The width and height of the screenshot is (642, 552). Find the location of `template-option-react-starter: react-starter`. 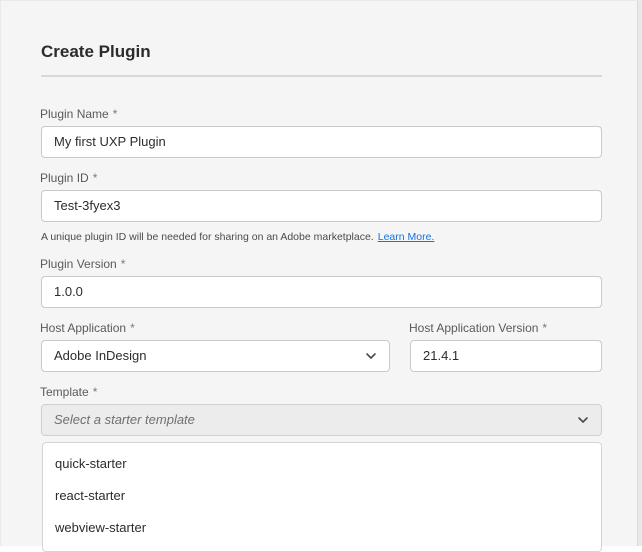

template-option-react-starter: react-starter is located at coordinates (90, 495).